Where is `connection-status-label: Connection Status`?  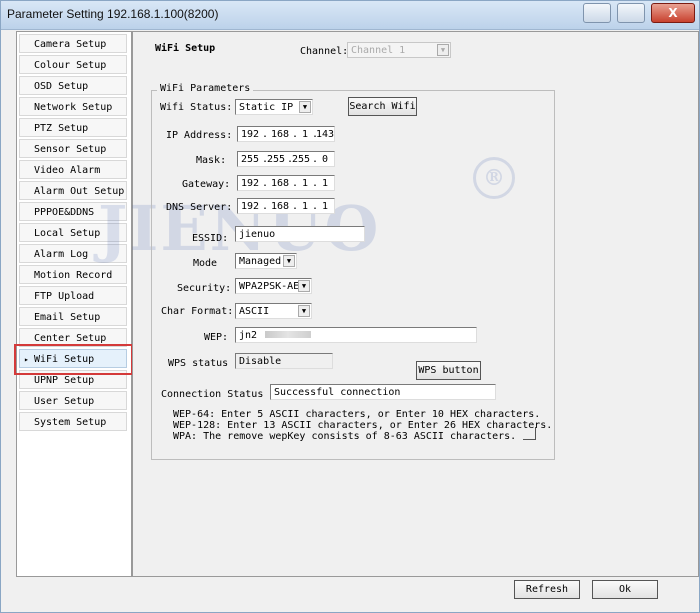
connection-status-label: Connection Status is located at coordinates (212, 394).